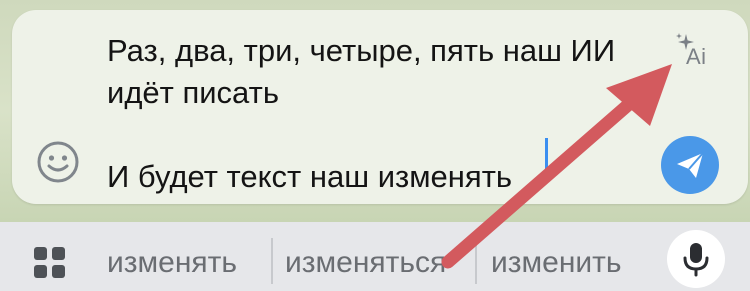 This screenshot has width=750, height=291. I want to click on keyboard-apps-button, so click(50, 263).